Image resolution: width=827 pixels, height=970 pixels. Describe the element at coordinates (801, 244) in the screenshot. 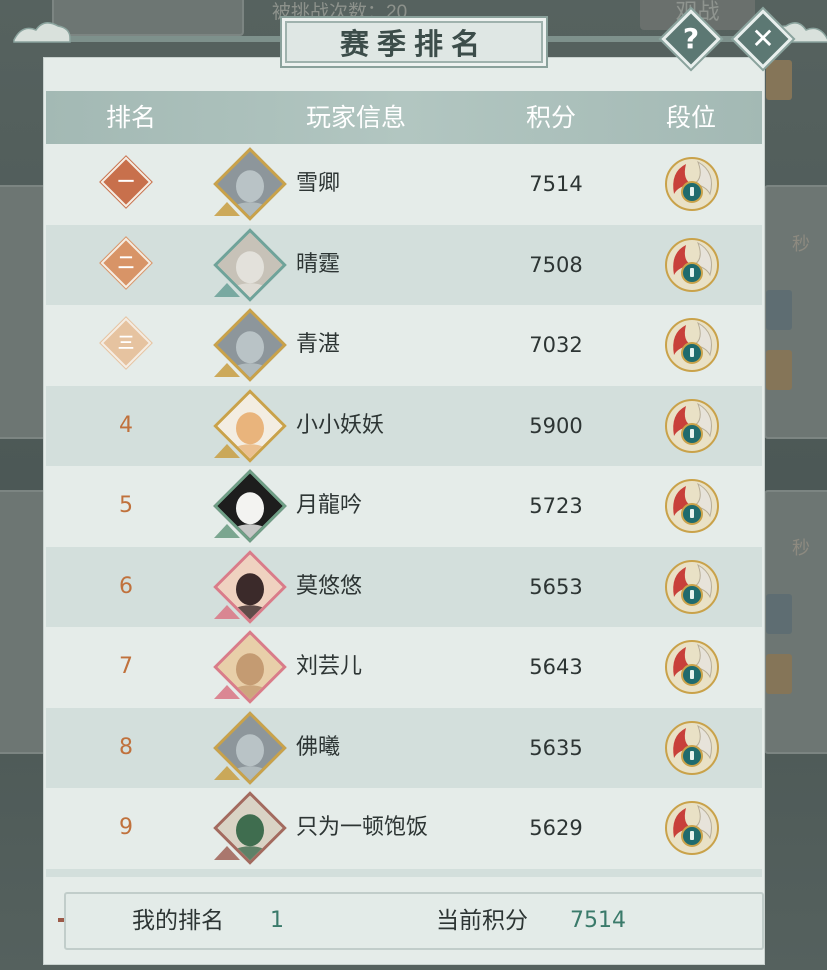

I see `background-side-text-1: 秒` at that location.